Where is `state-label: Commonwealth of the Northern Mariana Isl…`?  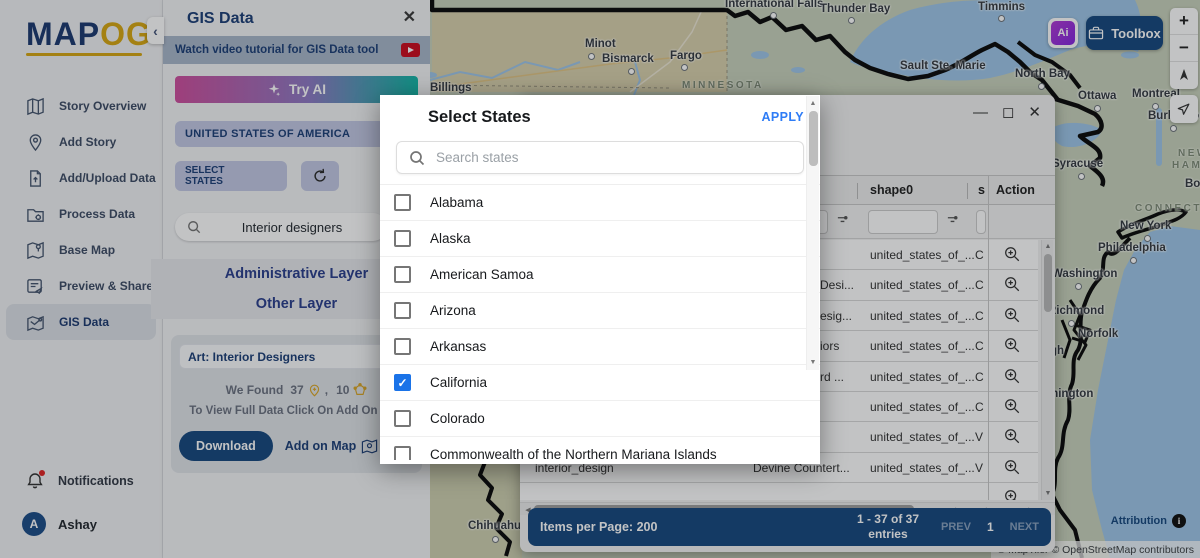 state-label: Commonwealth of the Northern Mariana Isl… is located at coordinates (573, 453).